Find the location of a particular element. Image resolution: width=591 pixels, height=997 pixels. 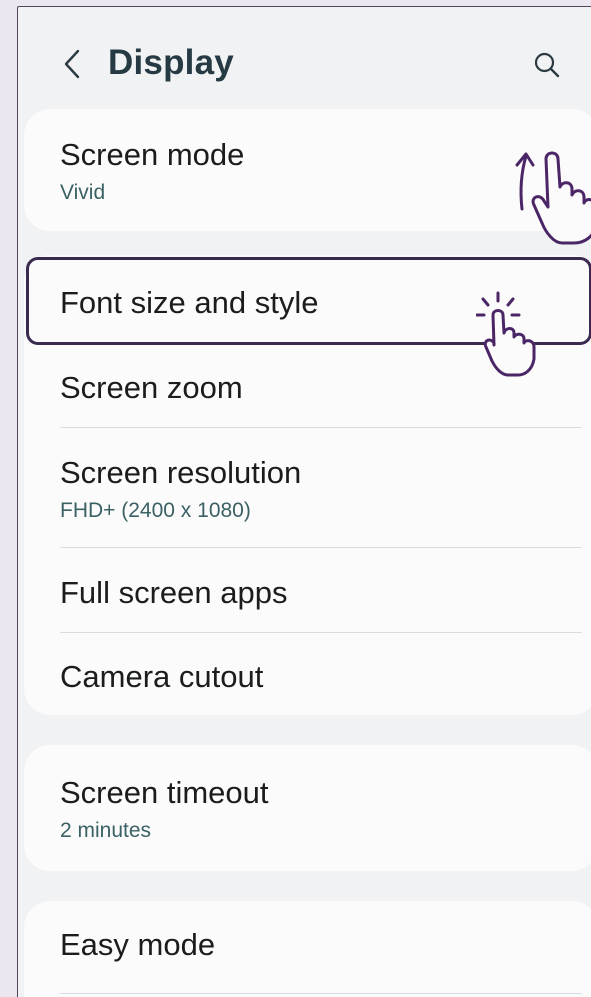

settings-card-screen-timeout: Screen timeout 2 minutes is located at coordinates (307, 808).